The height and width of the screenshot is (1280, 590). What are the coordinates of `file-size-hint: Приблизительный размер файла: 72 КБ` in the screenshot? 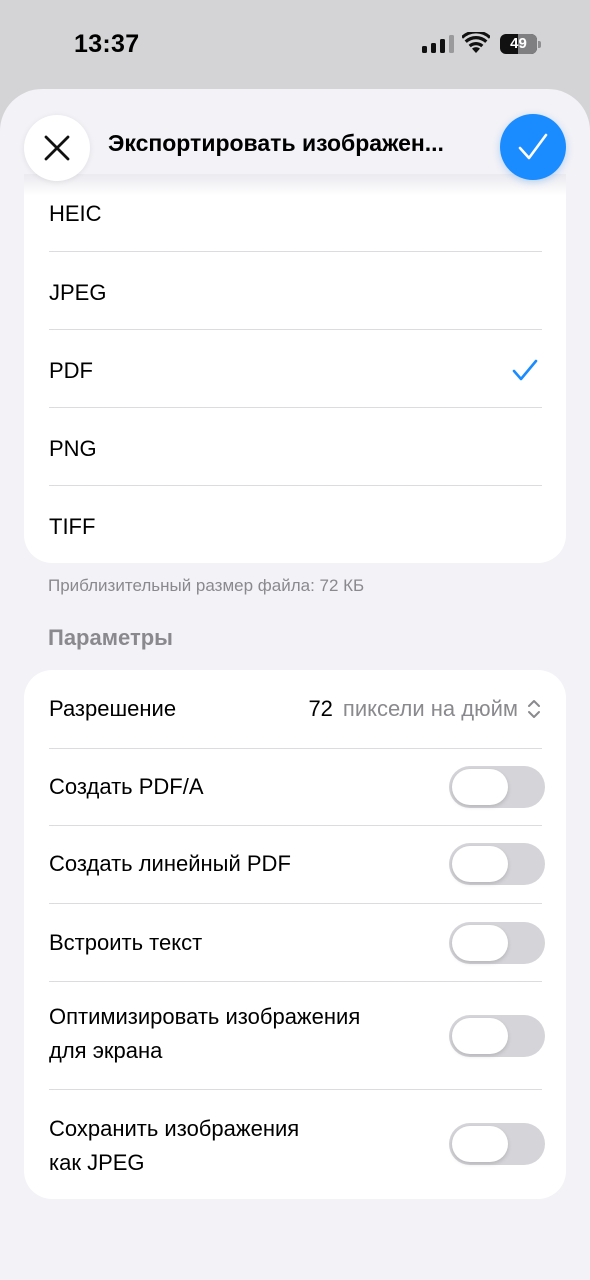 It's located at (206, 585).